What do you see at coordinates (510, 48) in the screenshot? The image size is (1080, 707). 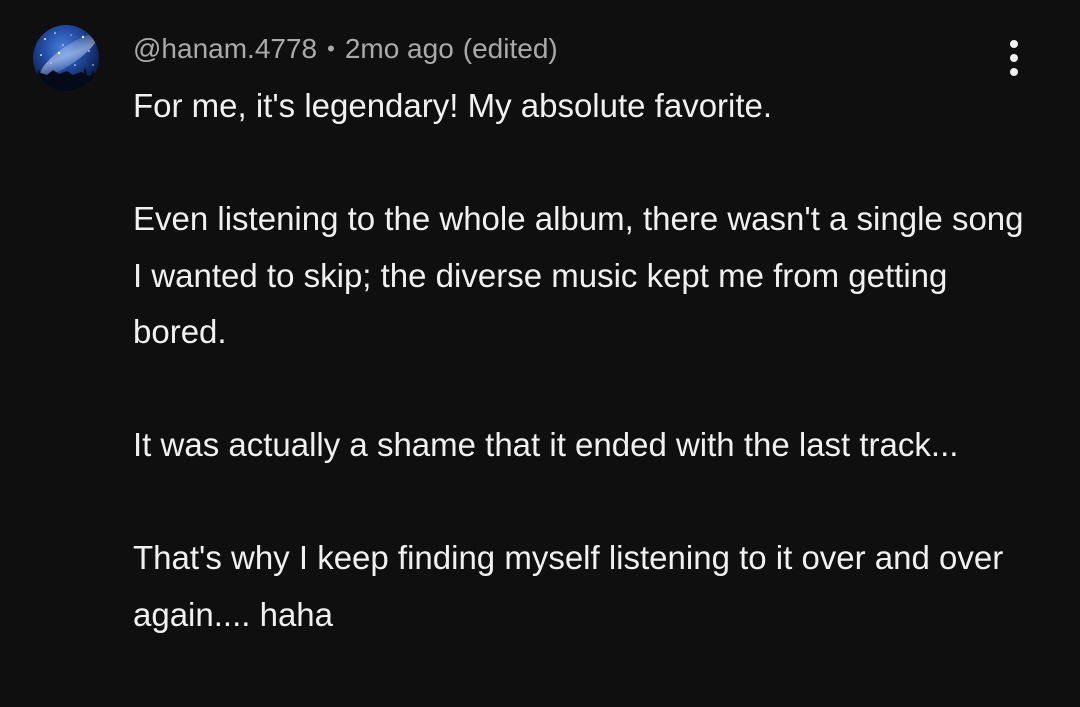 I see `edited-label: (edited)` at bounding box center [510, 48].